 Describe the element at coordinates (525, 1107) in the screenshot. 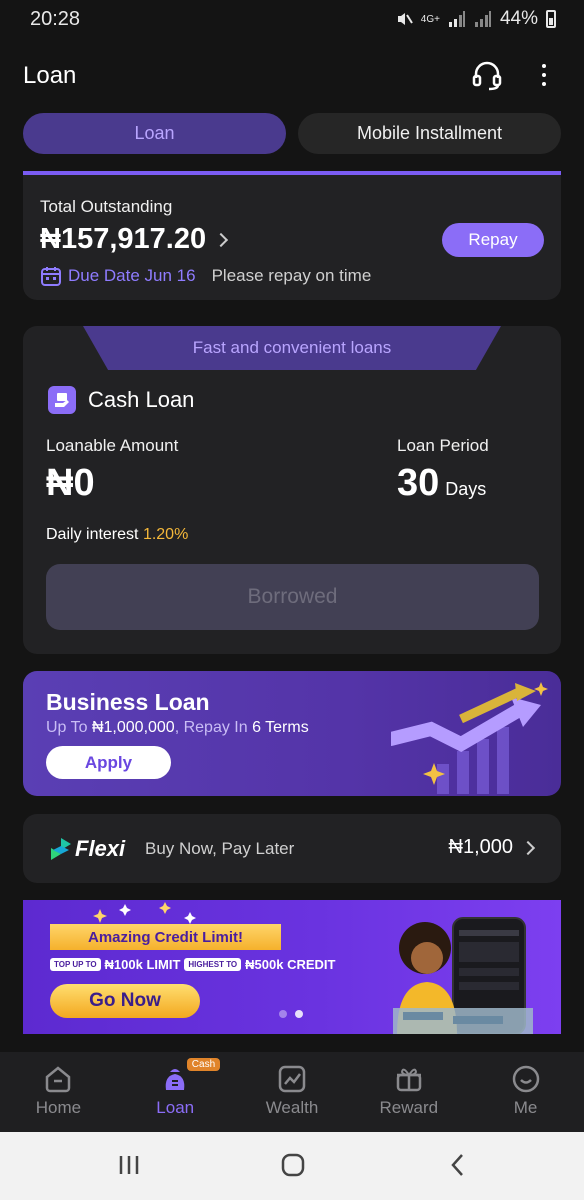

I see `nav-me-label: Me` at that location.